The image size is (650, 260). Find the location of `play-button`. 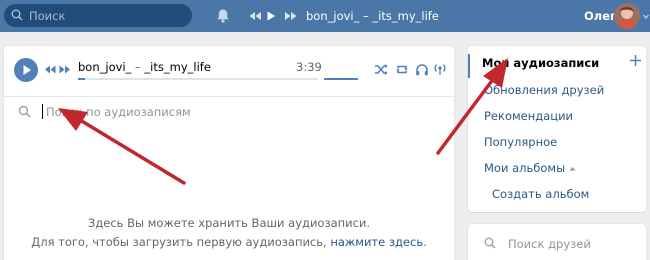

play-button is located at coordinates (26, 70).